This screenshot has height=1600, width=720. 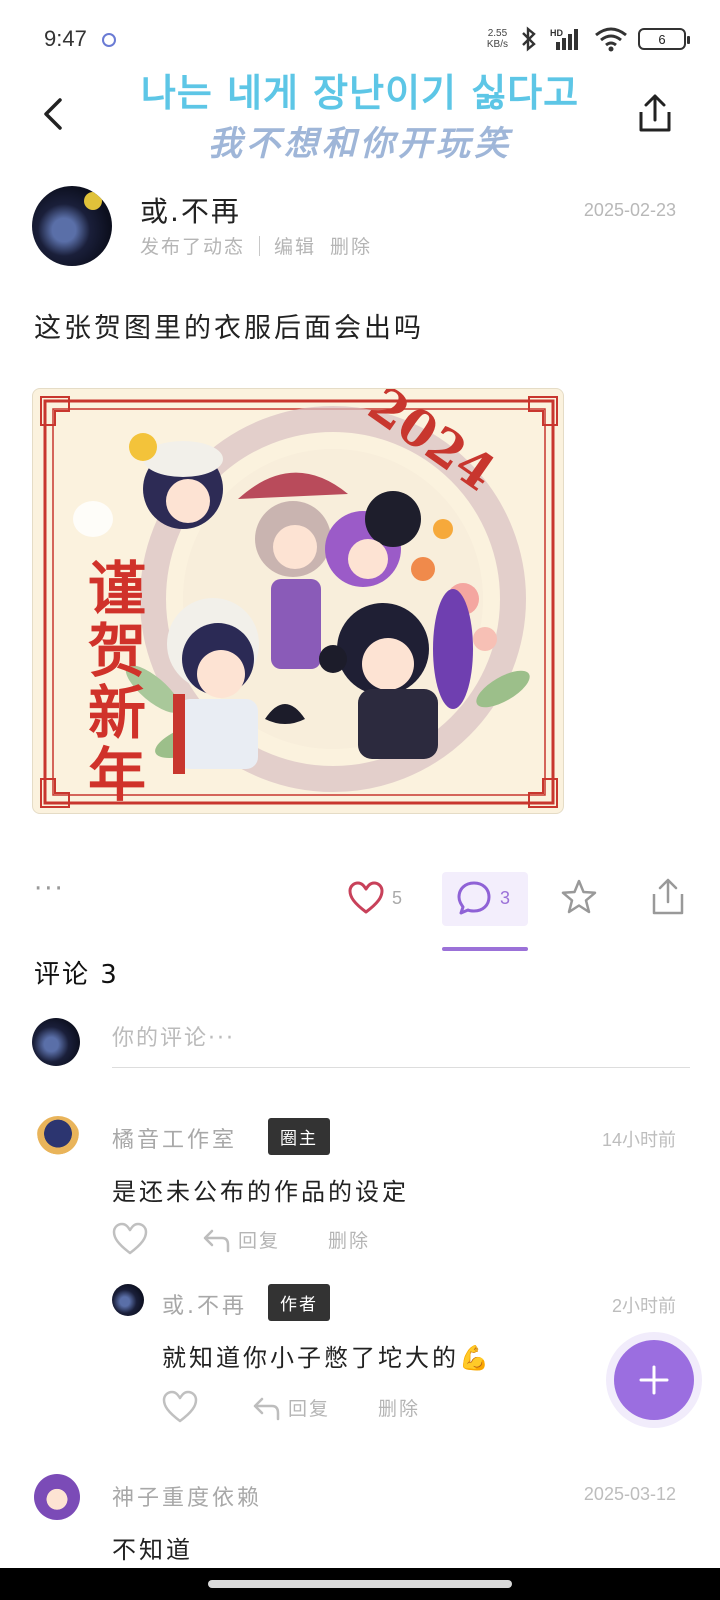 I want to click on reply-actions: 回复 删除, so click(x=291, y=1407).